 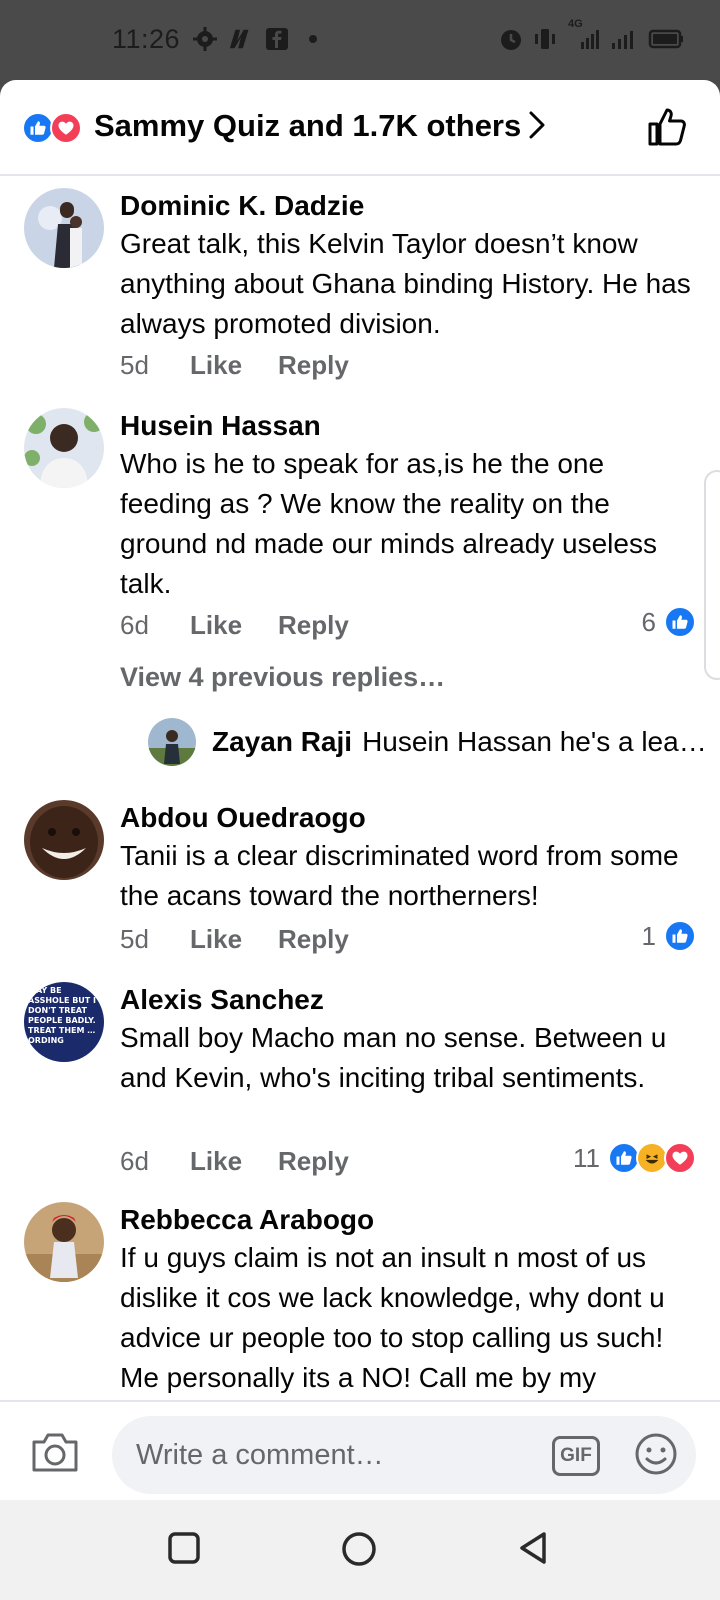 I want to click on home-circle-icon, so click(x=359, y=1551).